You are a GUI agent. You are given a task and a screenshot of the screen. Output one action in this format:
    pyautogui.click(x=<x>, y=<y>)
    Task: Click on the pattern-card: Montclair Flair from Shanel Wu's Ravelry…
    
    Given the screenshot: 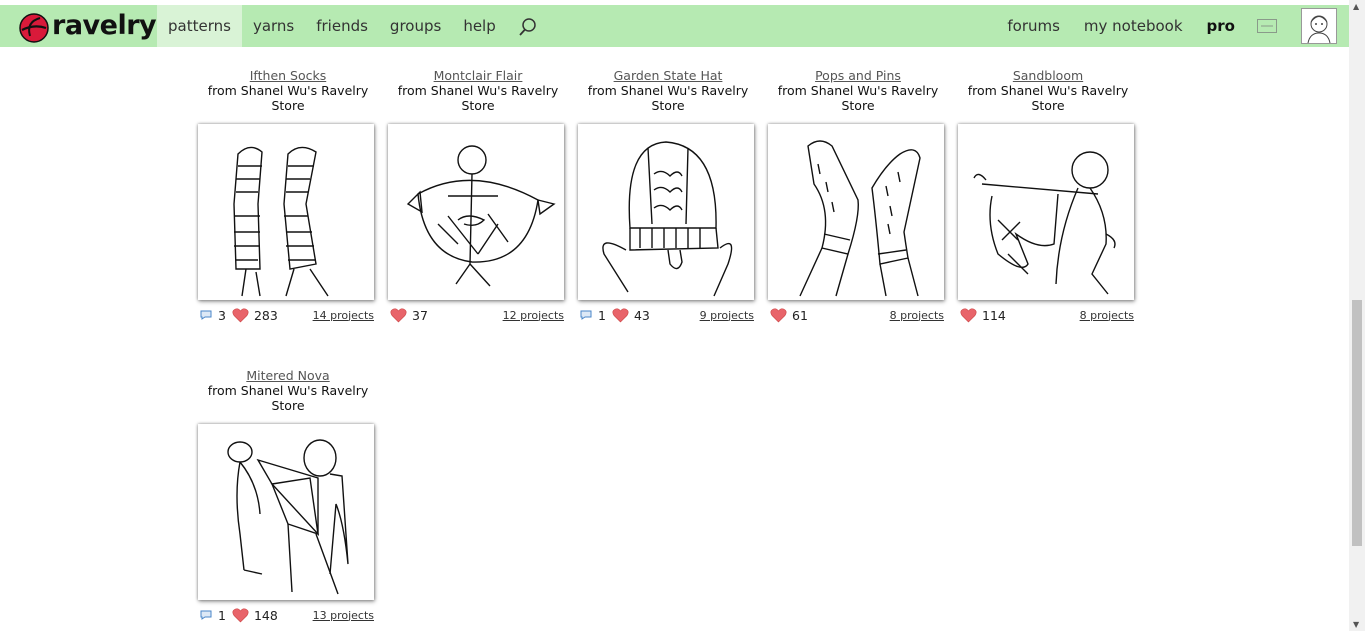 What is the action you would take?
    pyautogui.click(x=478, y=195)
    